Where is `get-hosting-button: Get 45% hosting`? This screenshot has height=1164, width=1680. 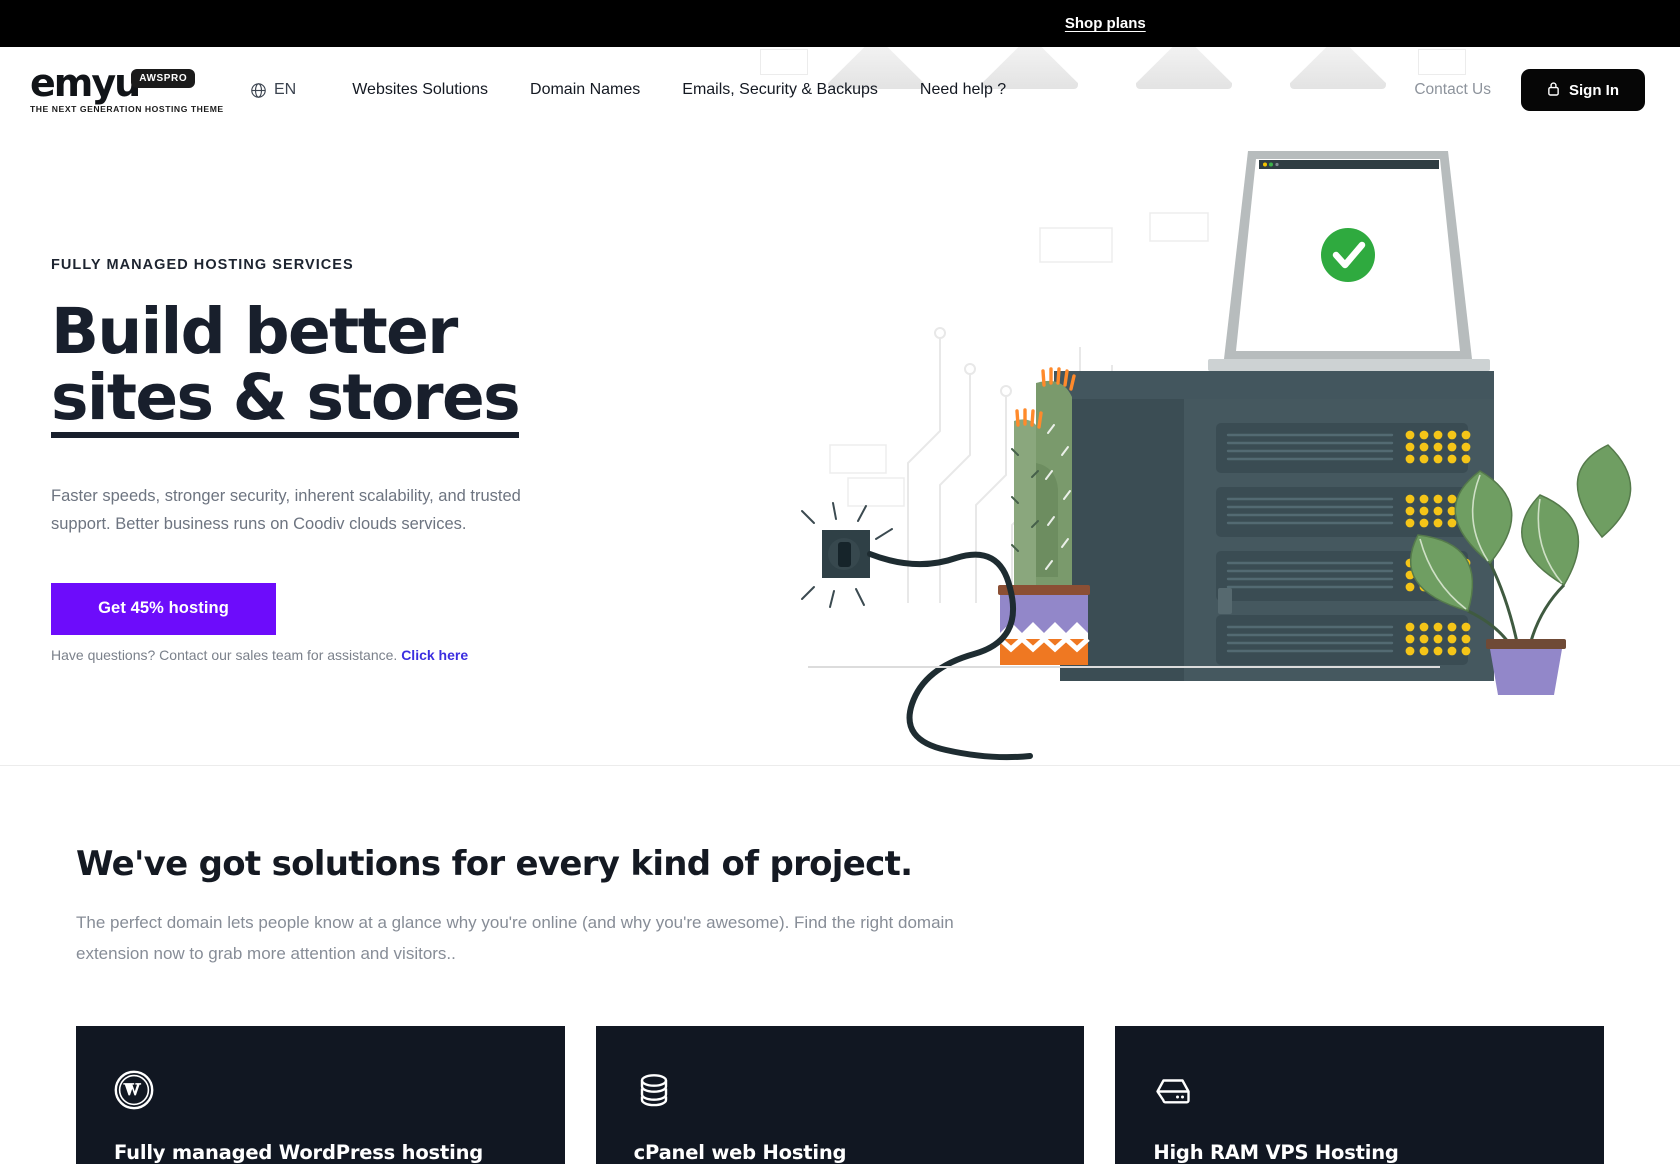 get-hosting-button: Get 45% hosting is located at coordinates (163, 608).